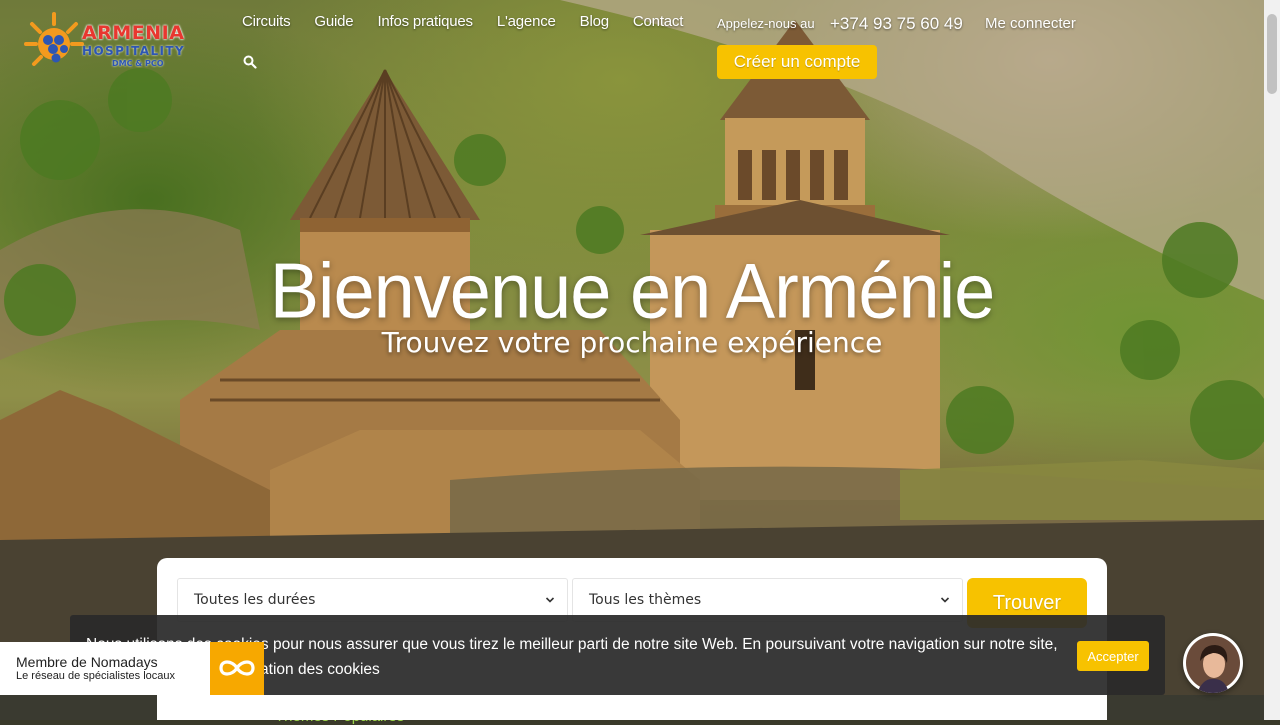 This screenshot has height=725, width=1280. I want to click on login-link: Me connecter, so click(1030, 23).